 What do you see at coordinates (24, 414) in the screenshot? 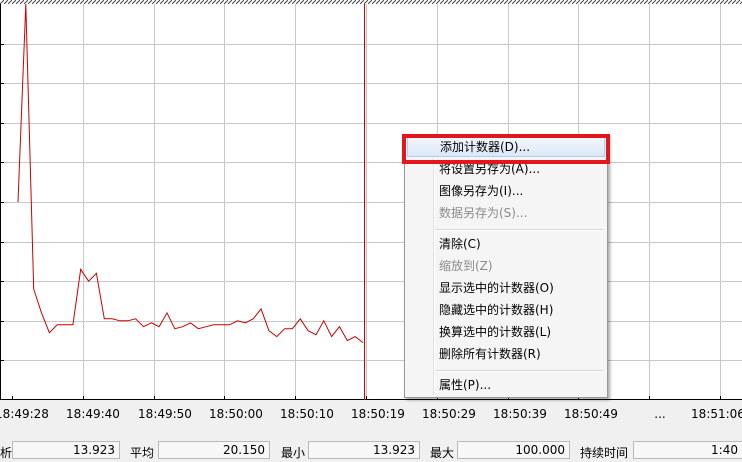
I see `x-tick-label: 18:49:28` at bounding box center [24, 414].